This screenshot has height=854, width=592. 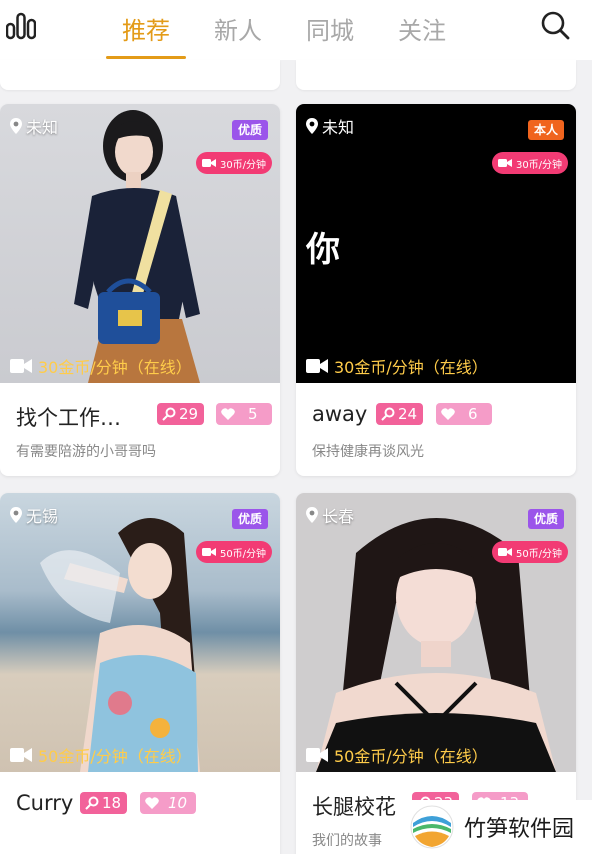 I want to click on location-label: 无锡, so click(x=33, y=515).